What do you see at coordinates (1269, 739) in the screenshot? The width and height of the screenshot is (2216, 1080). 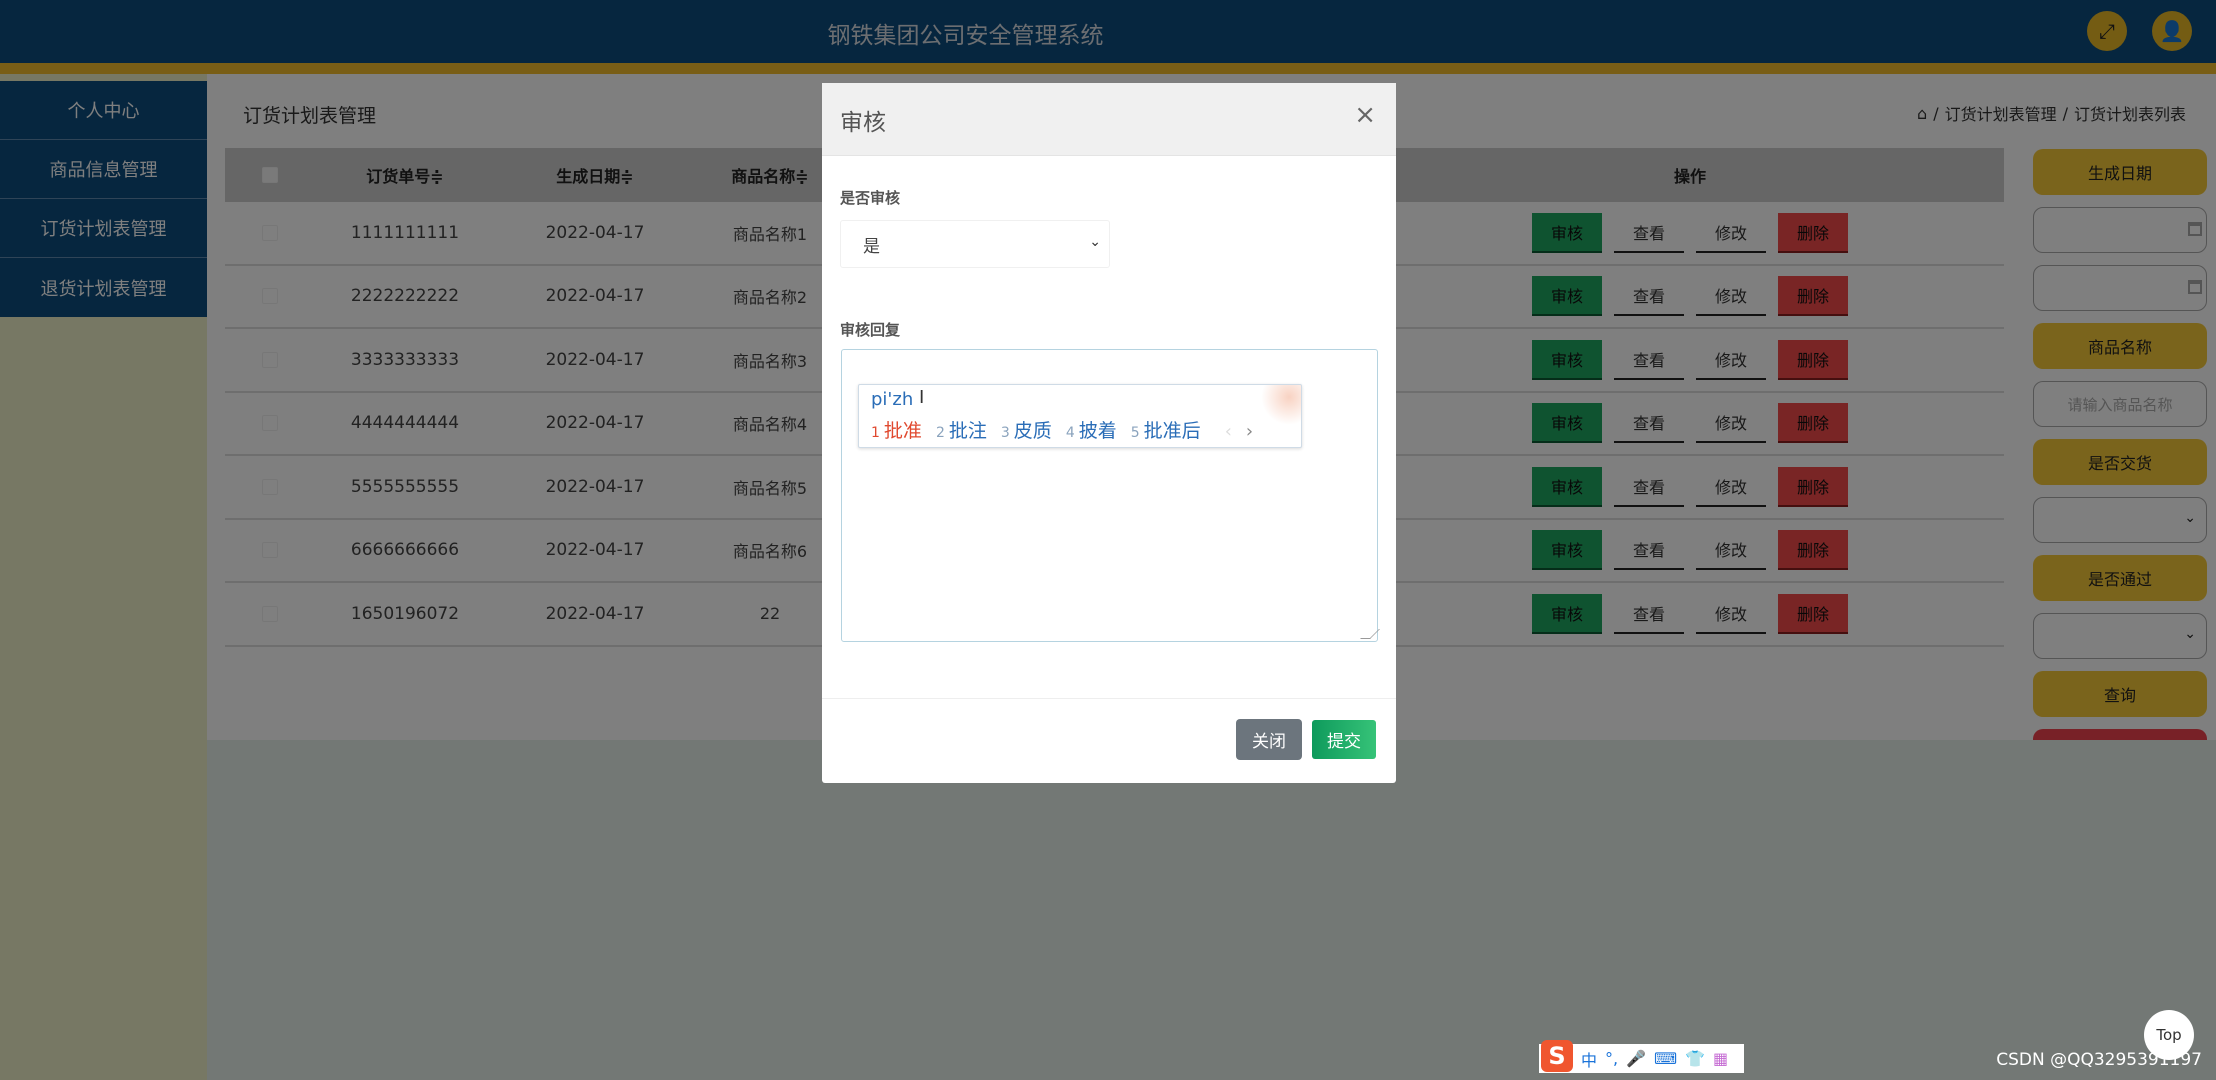 I see `close-button: 关闭` at bounding box center [1269, 739].